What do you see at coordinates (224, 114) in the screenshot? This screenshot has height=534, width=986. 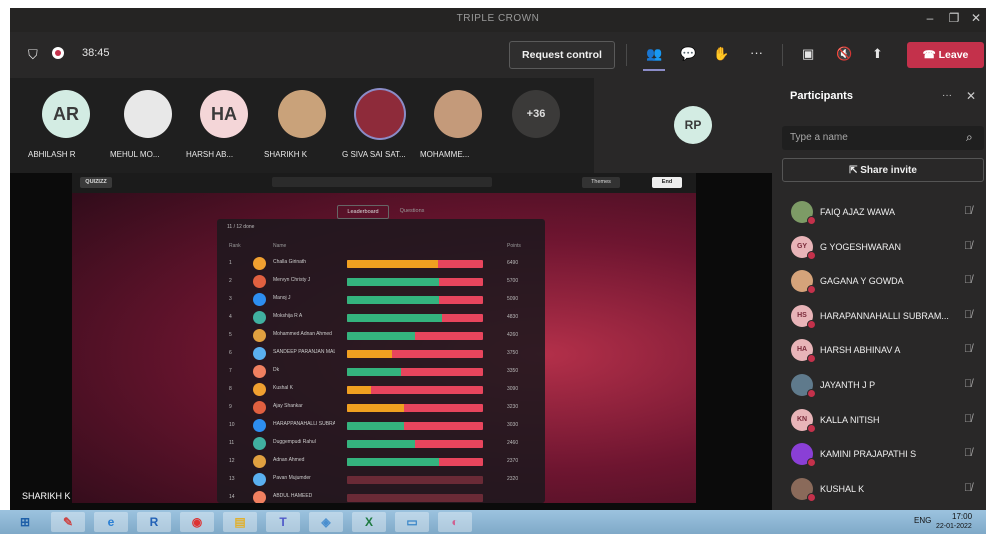 I see `avatar: HA` at bounding box center [224, 114].